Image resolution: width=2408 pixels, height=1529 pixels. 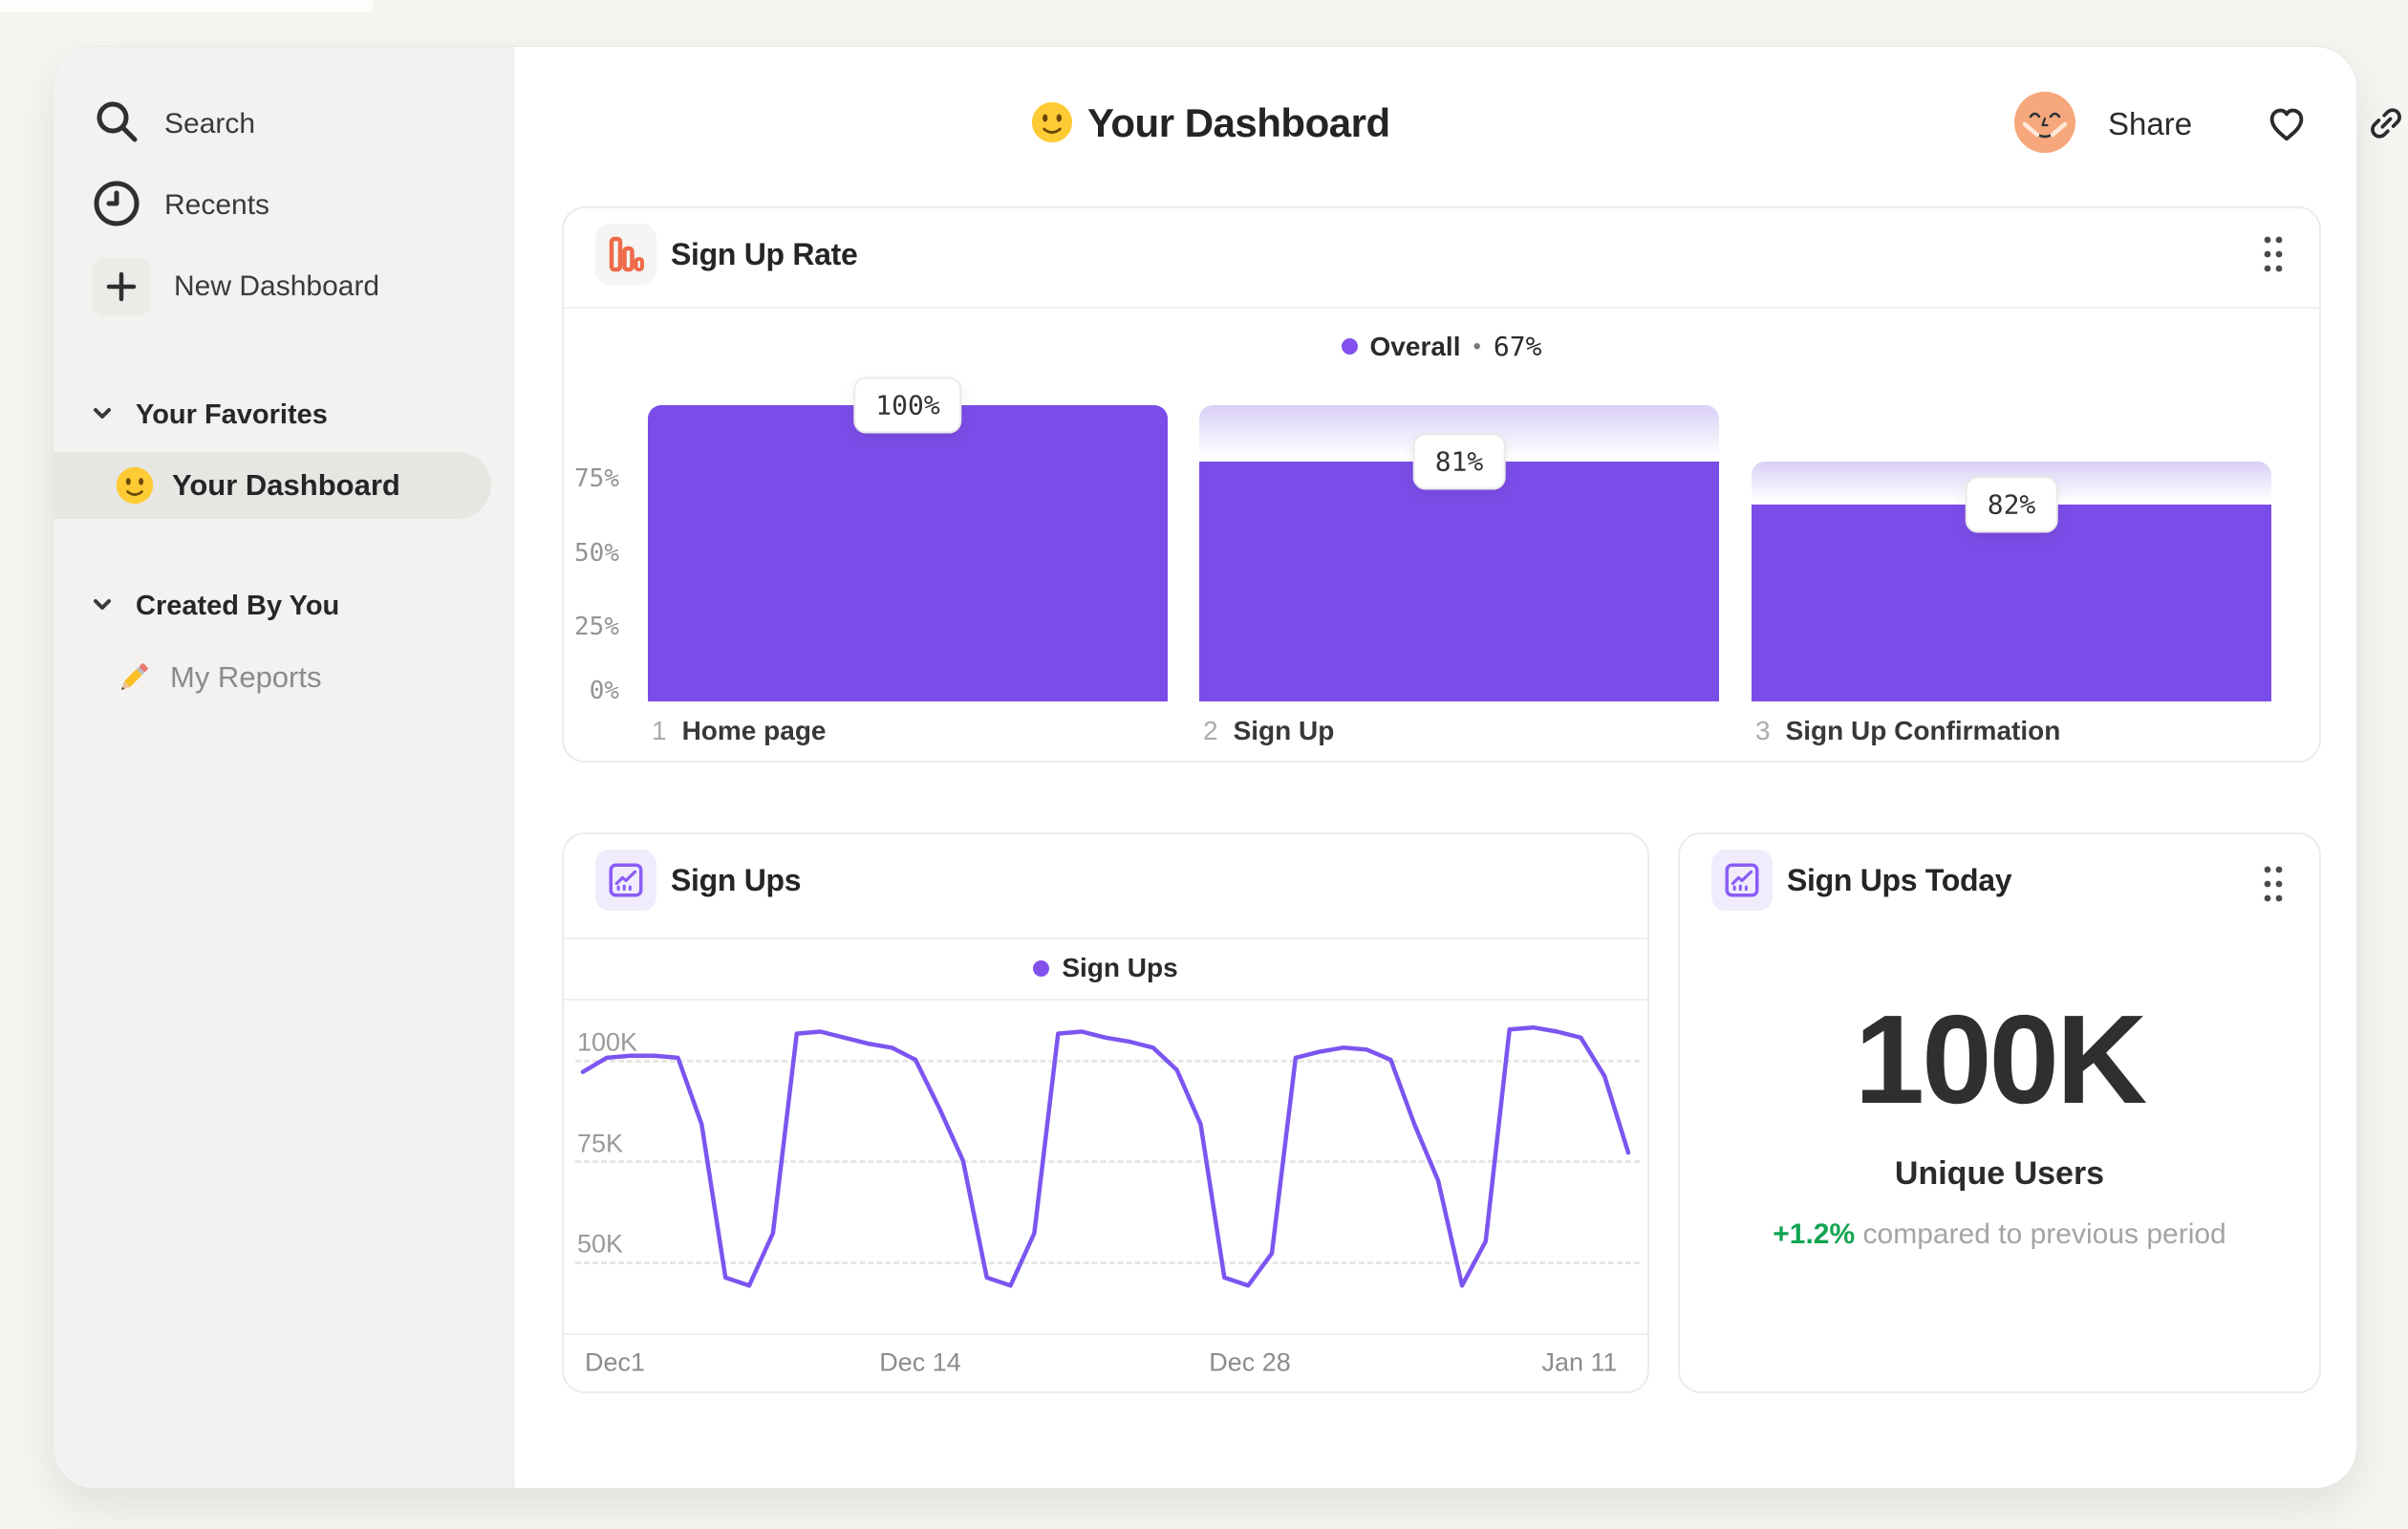 What do you see at coordinates (286, 485) in the screenshot?
I see `sidebar-item-label: Your Dashboard` at bounding box center [286, 485].